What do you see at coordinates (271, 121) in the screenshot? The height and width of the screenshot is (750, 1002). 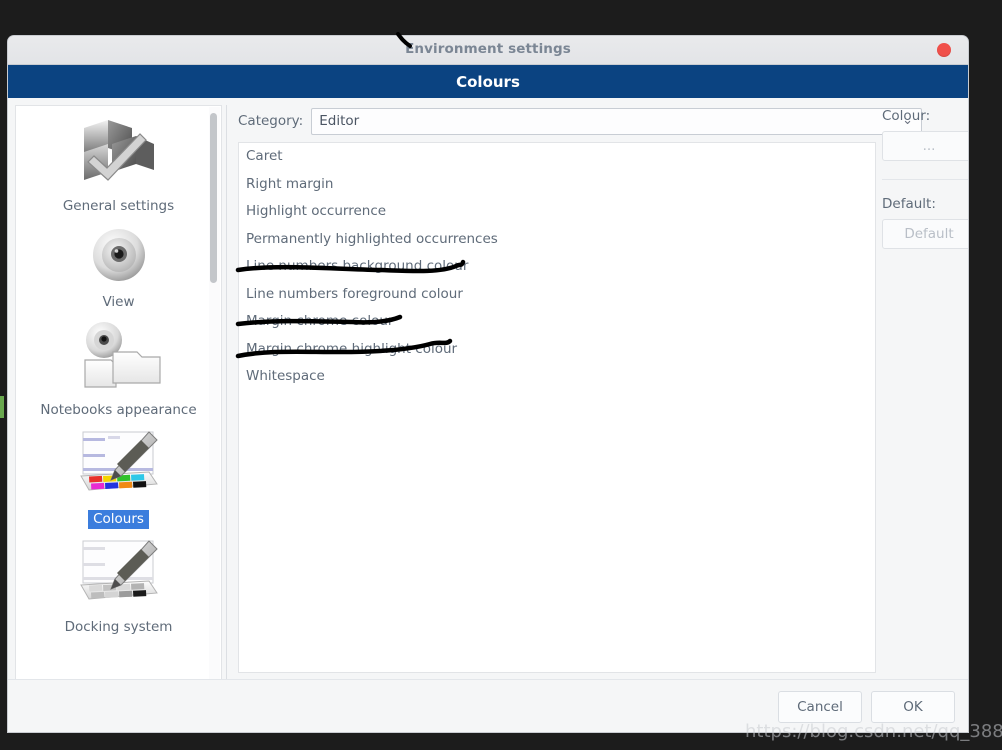 I see `category-label: Category:` at bounding box center [271, 121].